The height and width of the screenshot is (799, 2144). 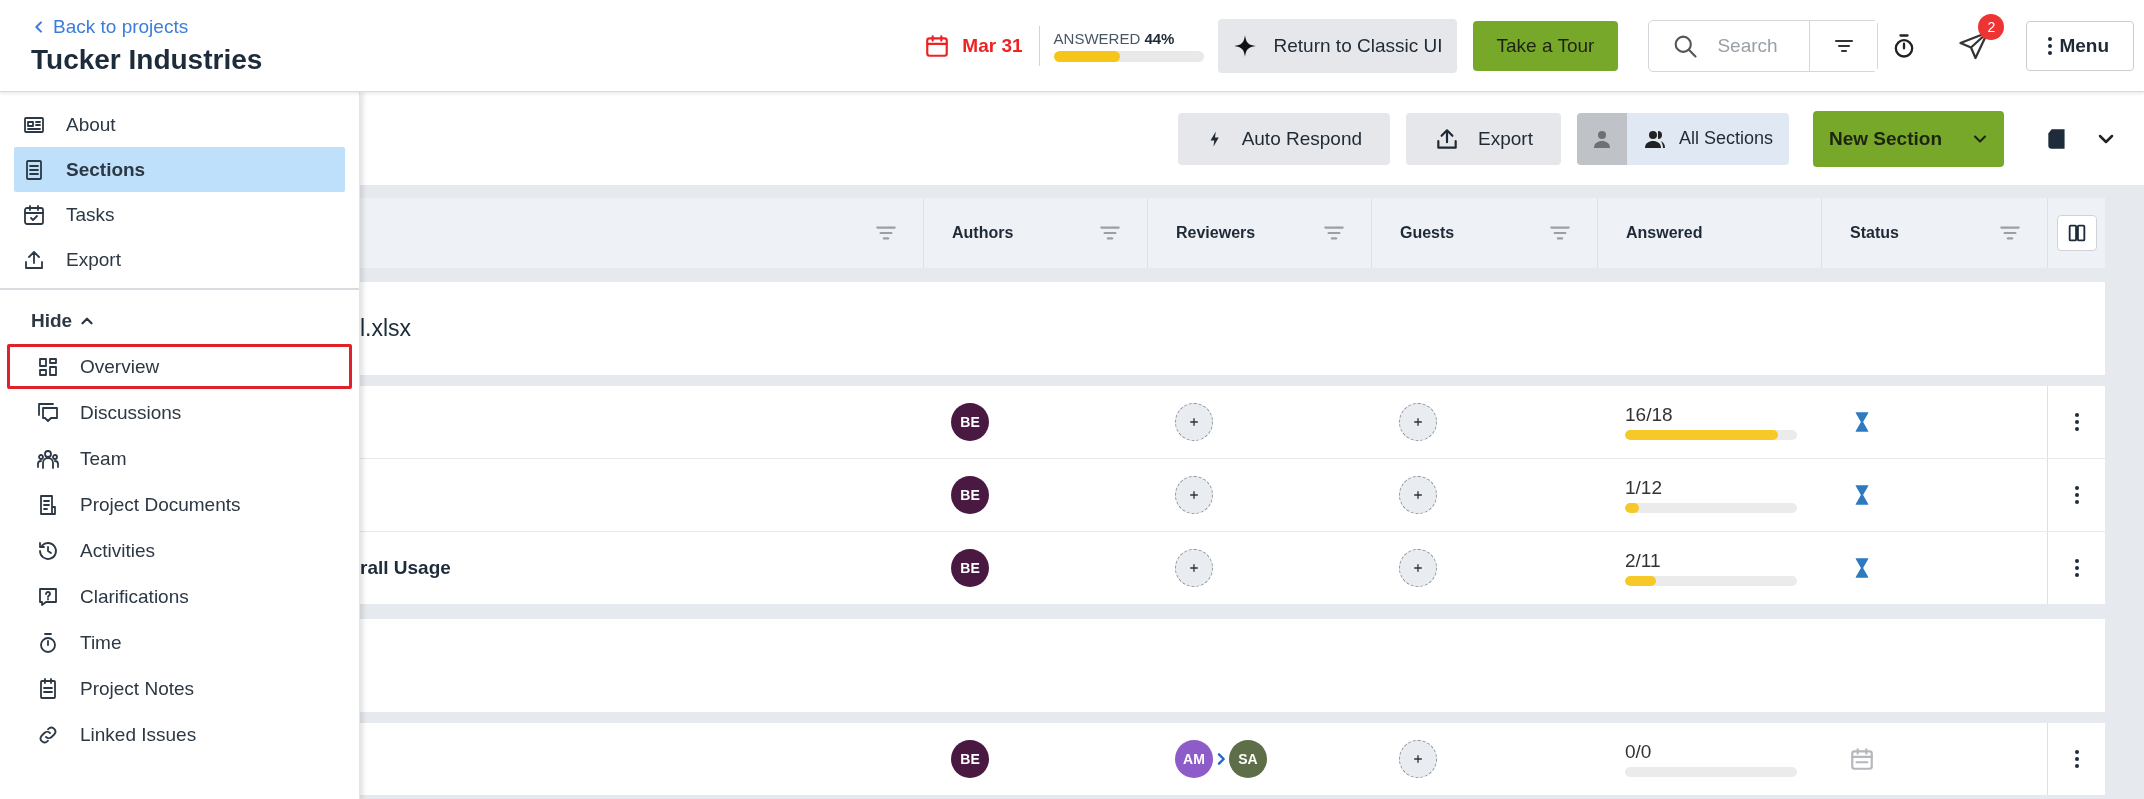 I want to click on avatar: SA, so click(x=1248, y=759).